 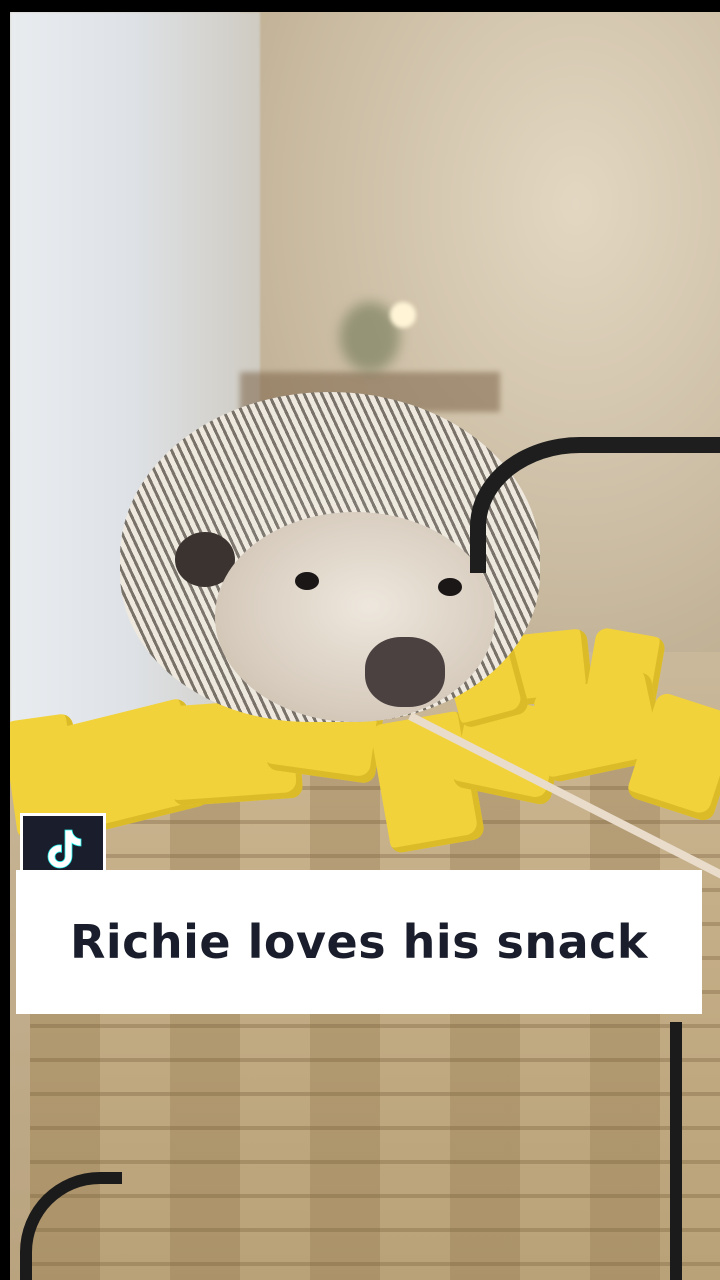 I want to click on basket-stand-right, so click(x=691, y=1151).